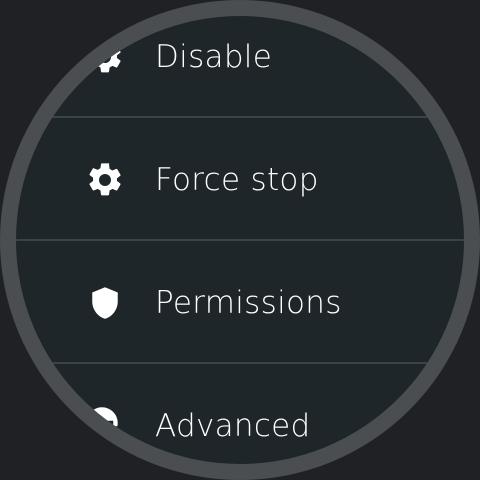  What do you see at coordinates (105, 303) in the screenshot?
I see `shield-icon` at bounding box center [105, 303].